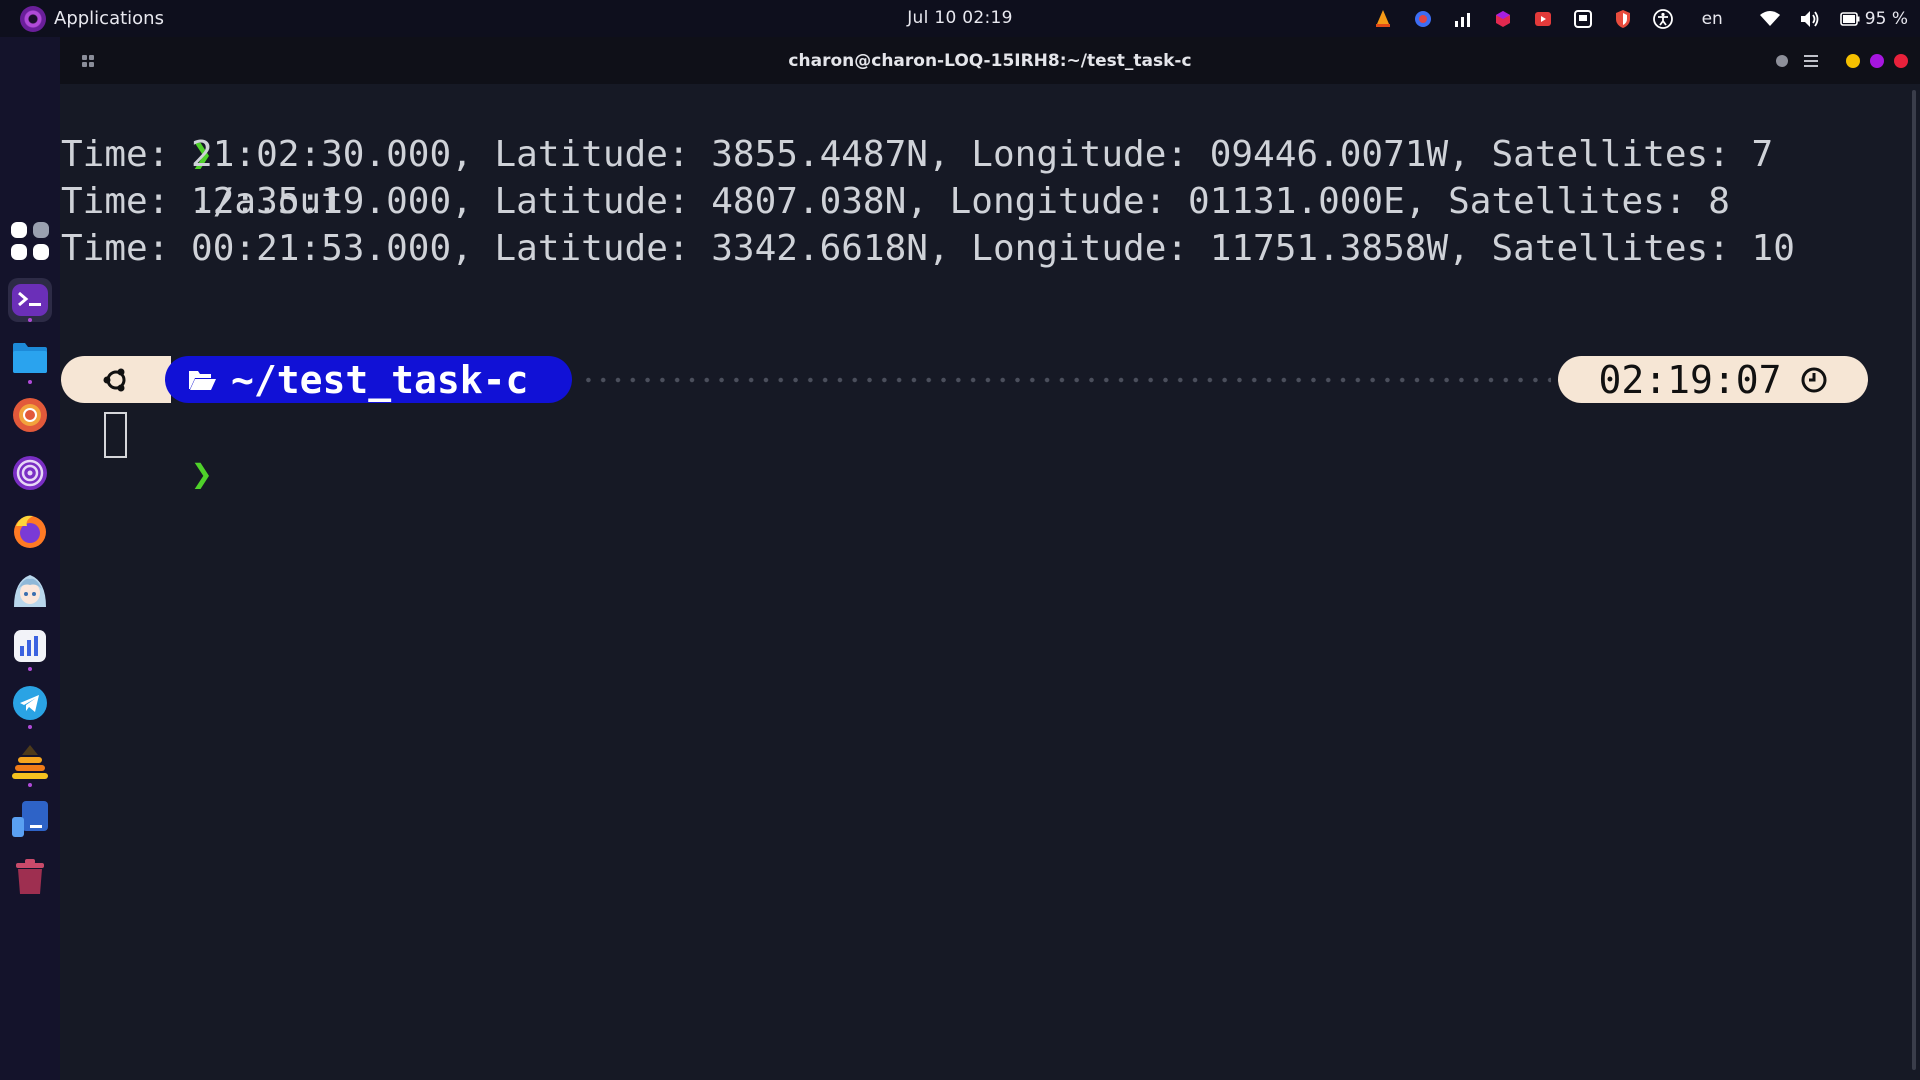  I want to click on layers-icon, so click(30, 762).